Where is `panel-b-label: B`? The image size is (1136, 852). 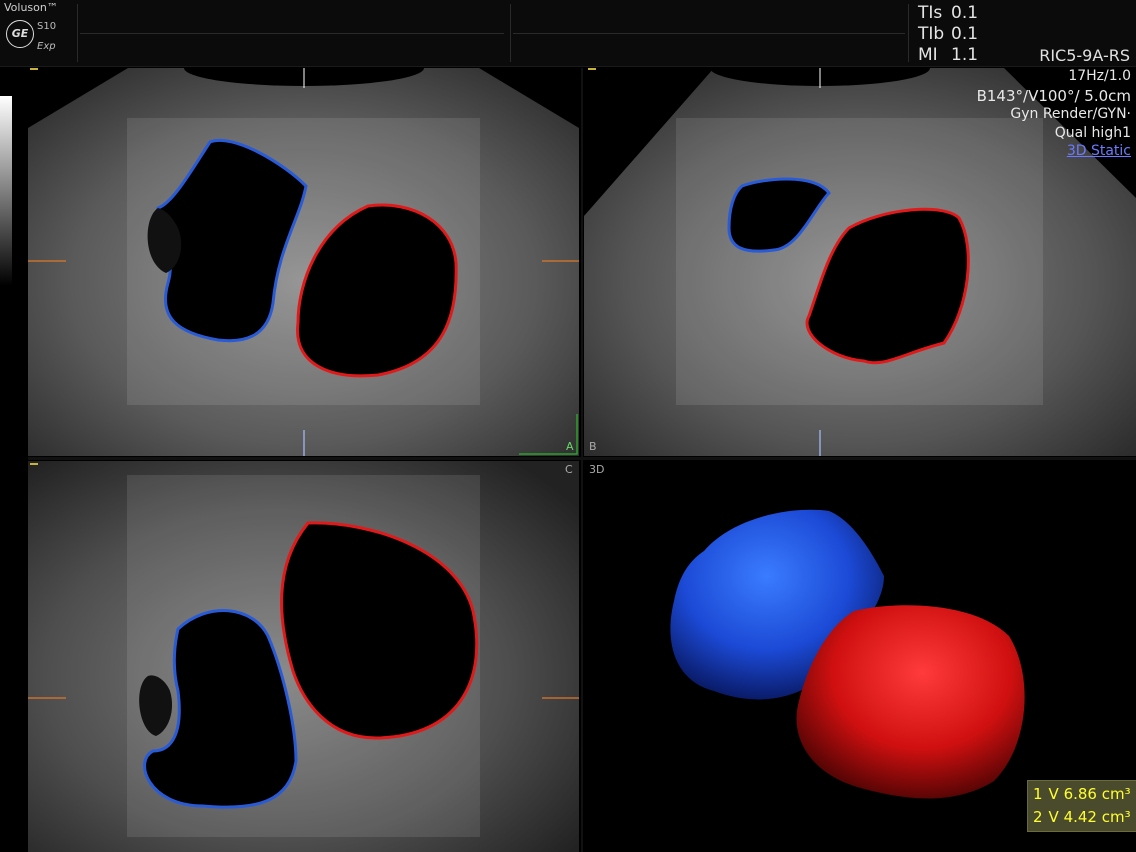
panel-b-label: B is located at coordinates (593, 446).